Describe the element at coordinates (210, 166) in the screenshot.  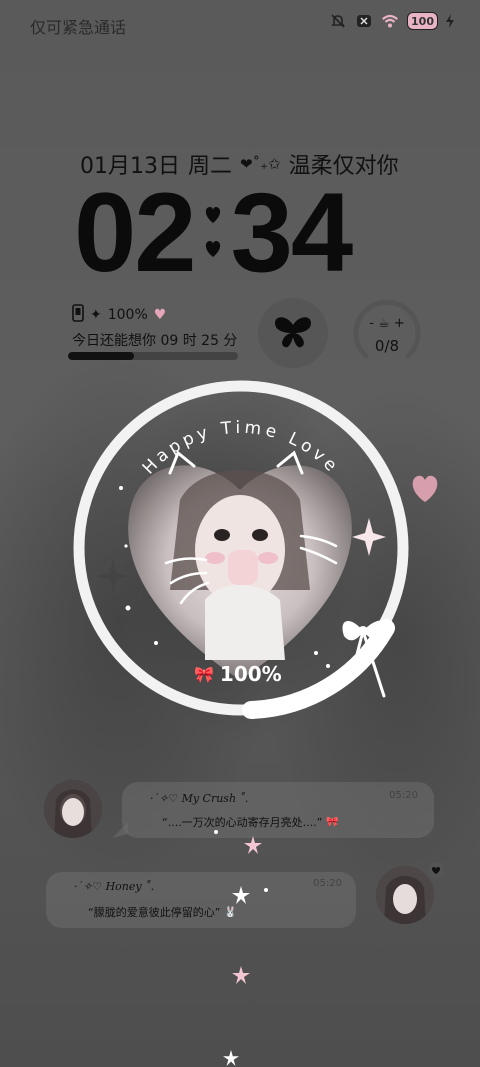
I see `weekday-text: 周二` at that location.